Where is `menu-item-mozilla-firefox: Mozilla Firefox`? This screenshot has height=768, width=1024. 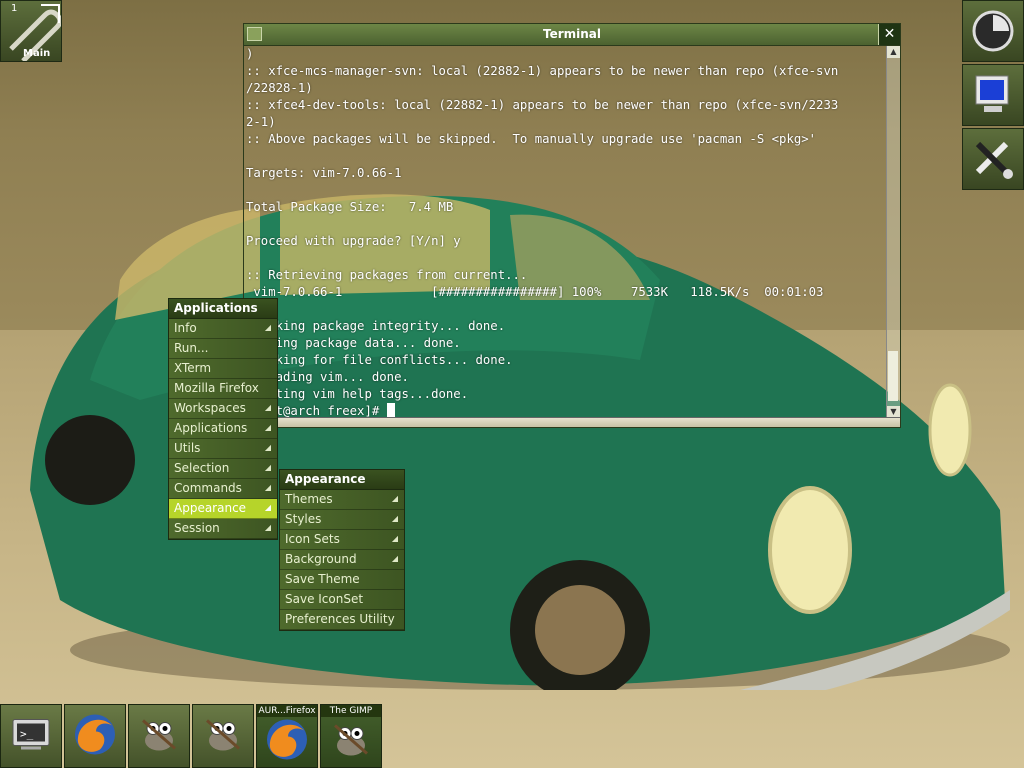 menu-item-mozilla-firefox: Mozilla Firefox is located at coordinates (223, 389).